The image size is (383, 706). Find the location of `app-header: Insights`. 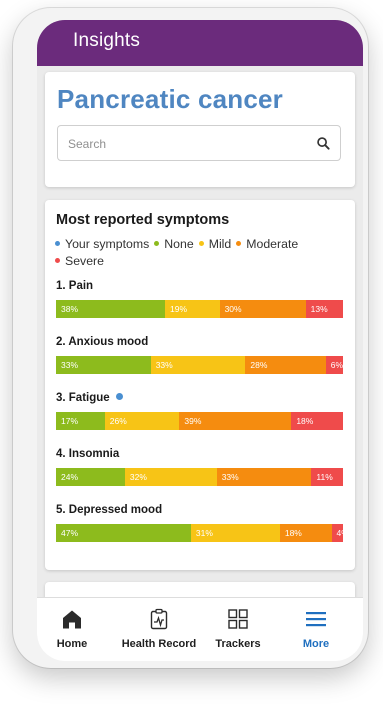

app-header: Insights is located at coordinates (200, 43).